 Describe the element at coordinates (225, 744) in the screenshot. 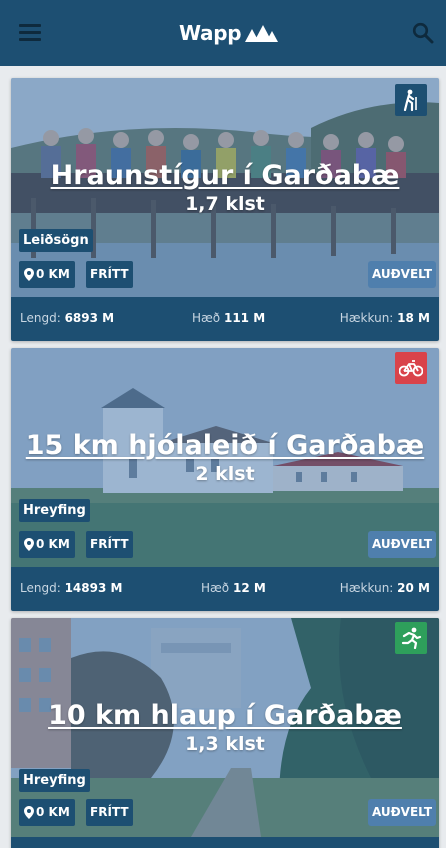

I see `route-duration: 1,3 klst` at that location.